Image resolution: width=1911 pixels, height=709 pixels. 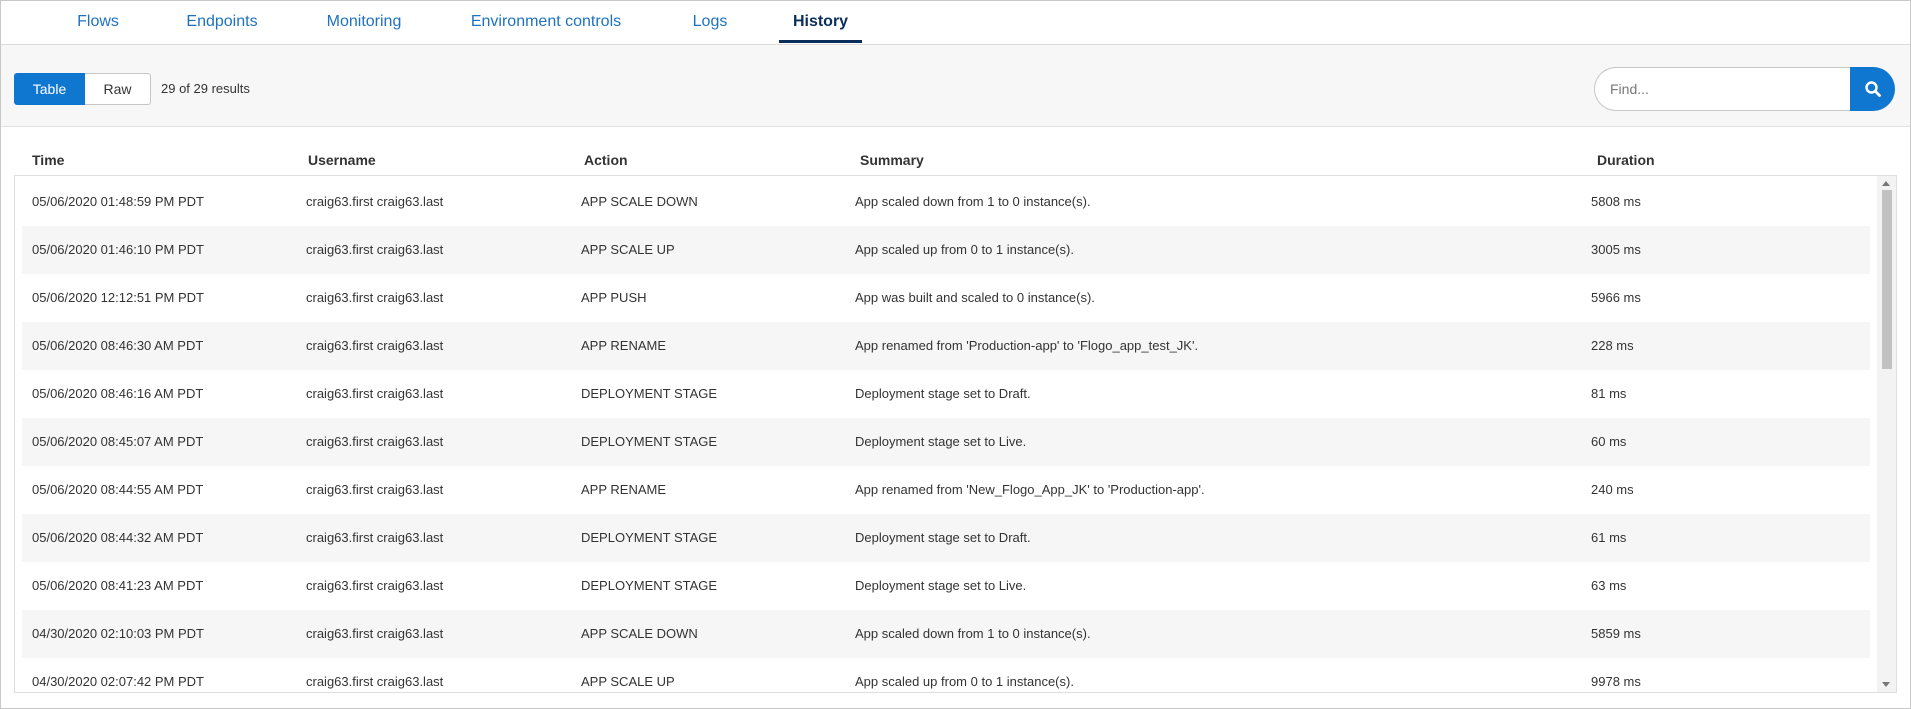 I want to click on toolbar: Table Raw 29 of 29 results, so click(x=955, y=86).